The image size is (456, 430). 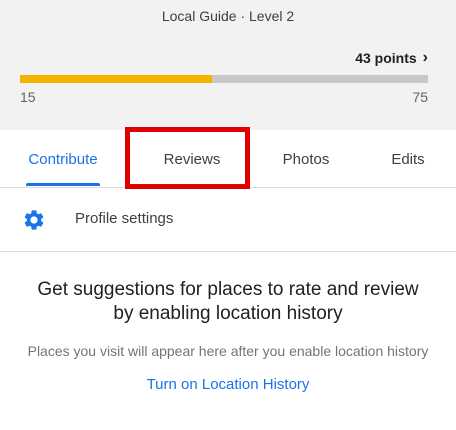 What do you see at coordinates (228, 313) in the screenshot?
I see `suggestion-title-line2: by enabling location history` at bounding box center [228, 313].